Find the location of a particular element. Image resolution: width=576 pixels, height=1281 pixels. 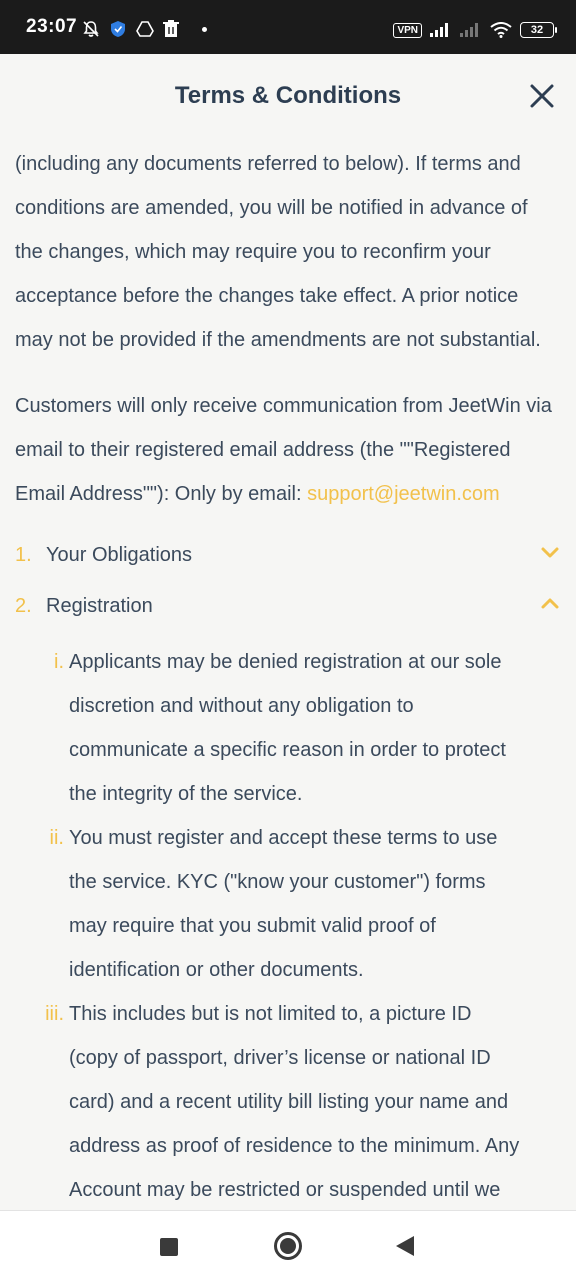

wifi-icon is located at coordinates (501, 30).